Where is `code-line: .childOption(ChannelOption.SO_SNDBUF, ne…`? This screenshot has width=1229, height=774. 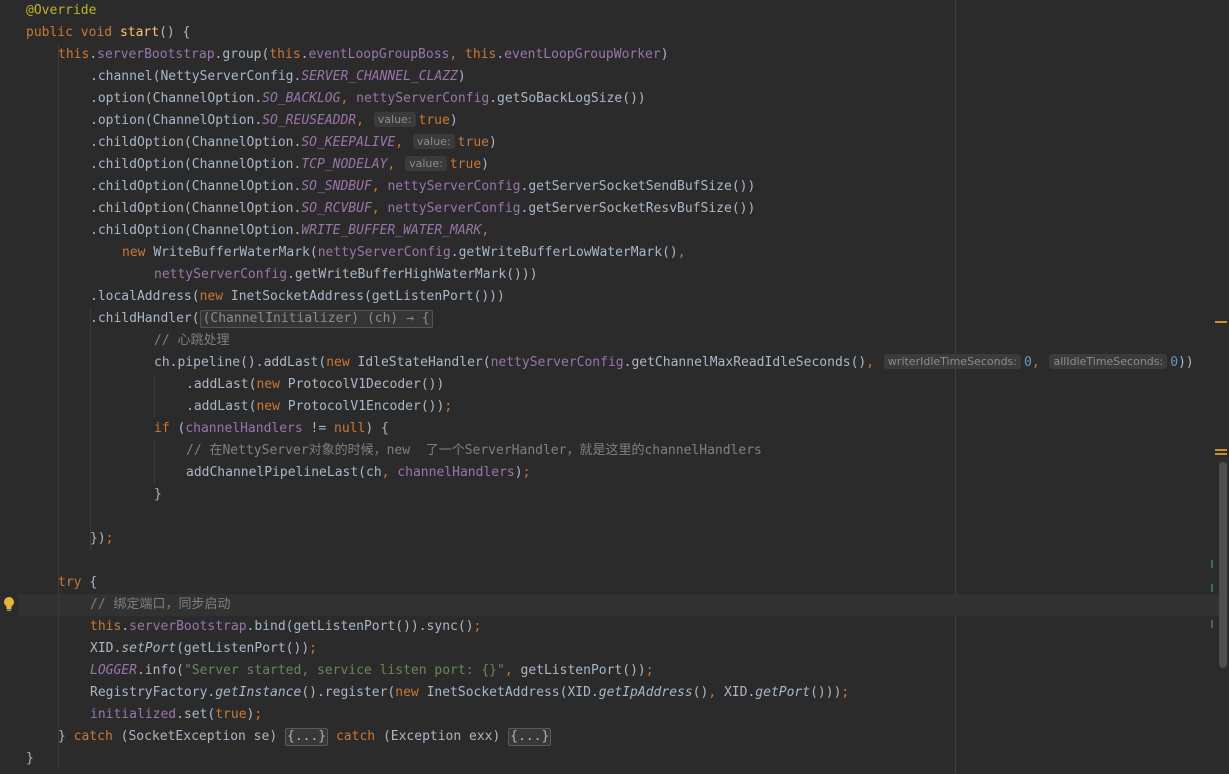
code-line: .childOption(ChannelOption.SO_SNDBUF, ne… is located at coordinates (422, 187).